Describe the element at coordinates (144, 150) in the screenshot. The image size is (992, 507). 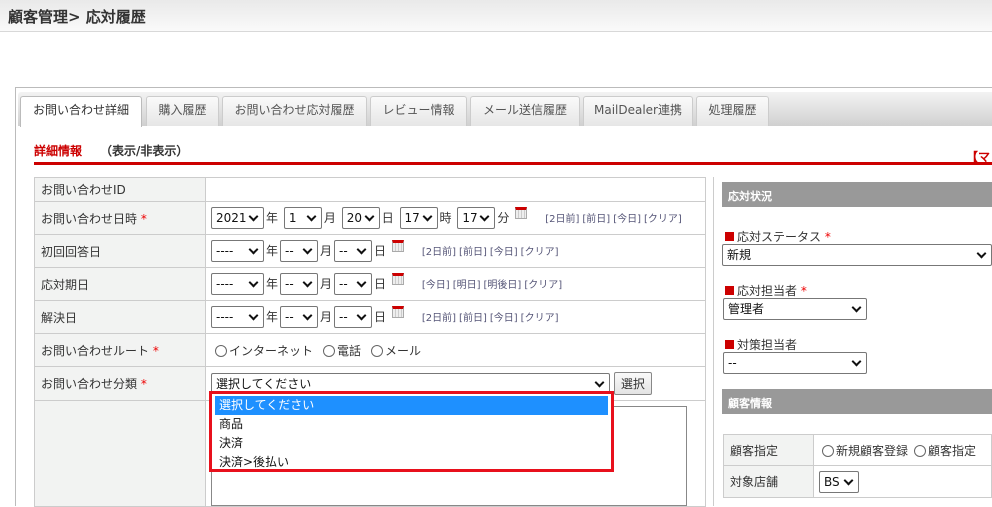
I see `toggle-visibility-link: （表示/非表示）` at that location.